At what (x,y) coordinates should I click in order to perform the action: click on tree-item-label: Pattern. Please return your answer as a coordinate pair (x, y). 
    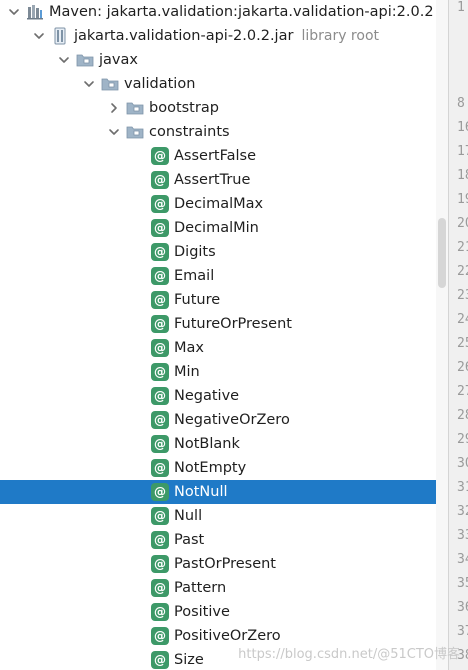
    Looking at the image, I should click on (200, 588).